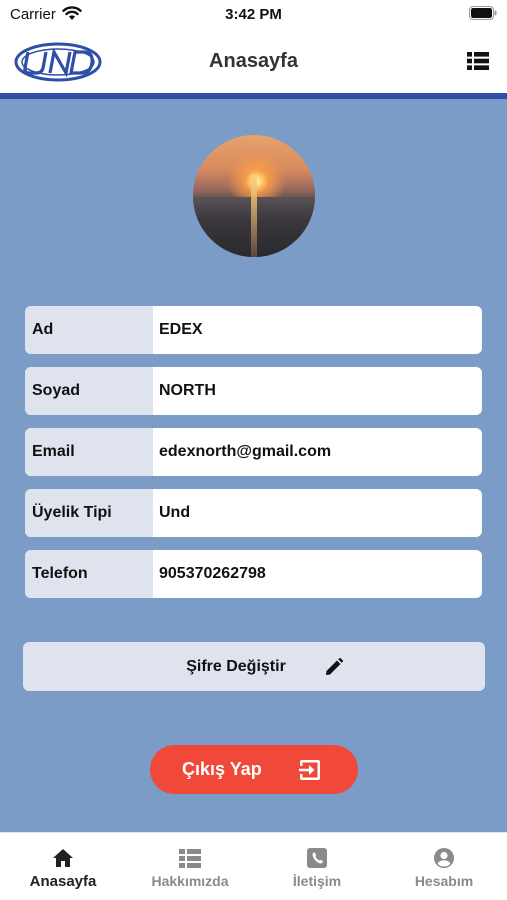 The width and height of the screenshot is (507, 900). I want to click on app-header: Anasayfa, so click(253, 61).